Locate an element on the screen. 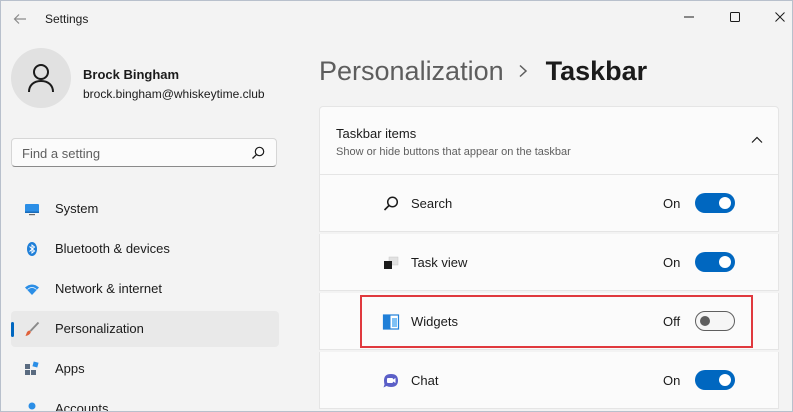 The width and height of the screenshot is (793, 412). accounts-icon is located at coordinates (32, 406).